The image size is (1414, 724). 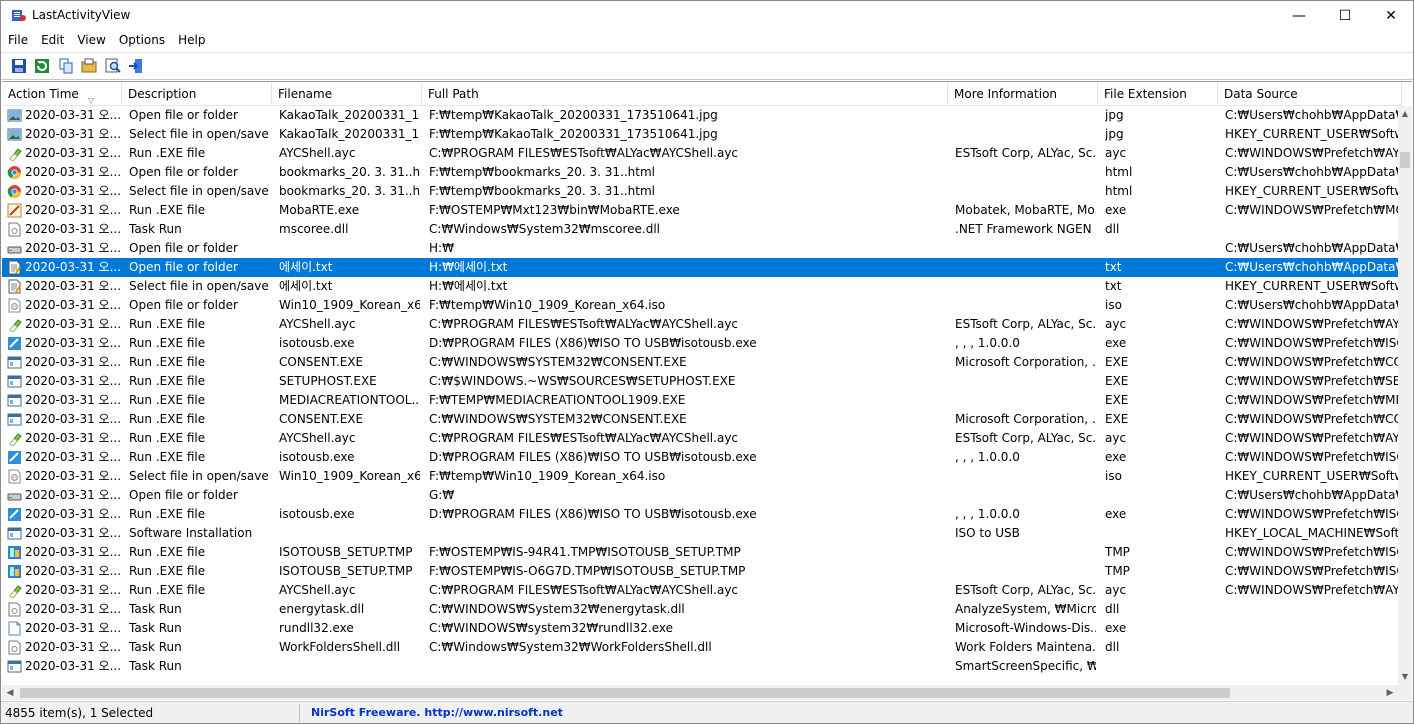 What do you see at coordinates (15, 591) in the screenshot?
I see `alyac-pill-icon` at bounding box center [15, 591].